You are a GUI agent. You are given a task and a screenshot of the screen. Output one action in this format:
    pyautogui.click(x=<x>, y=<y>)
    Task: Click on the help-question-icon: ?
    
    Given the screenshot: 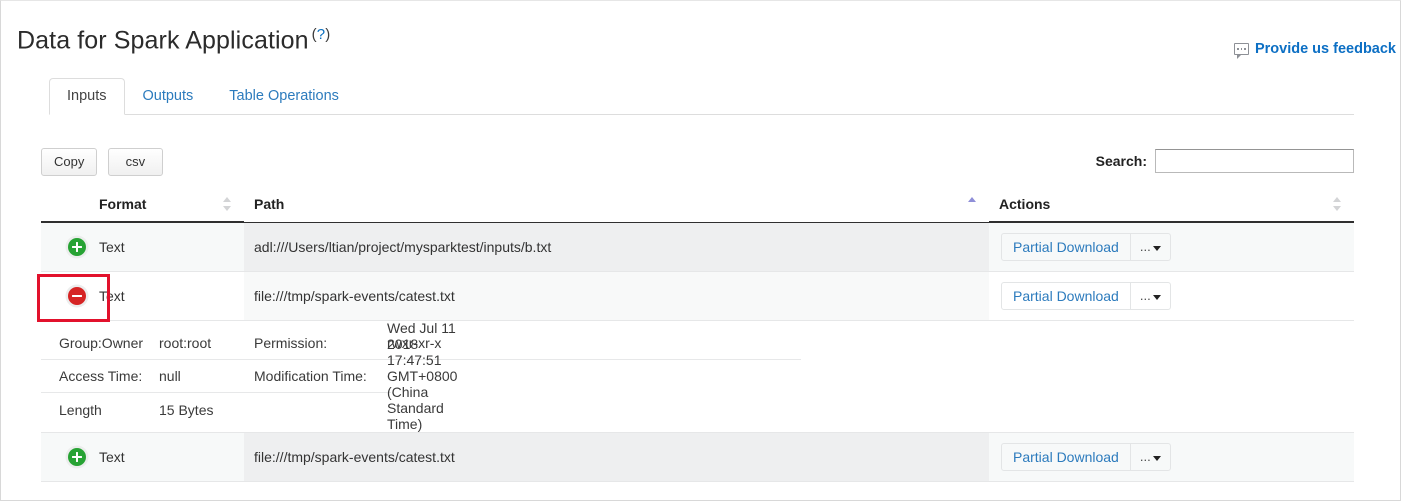 What is the action you would take?
    pyautogui.click(x=321, y=34)
    